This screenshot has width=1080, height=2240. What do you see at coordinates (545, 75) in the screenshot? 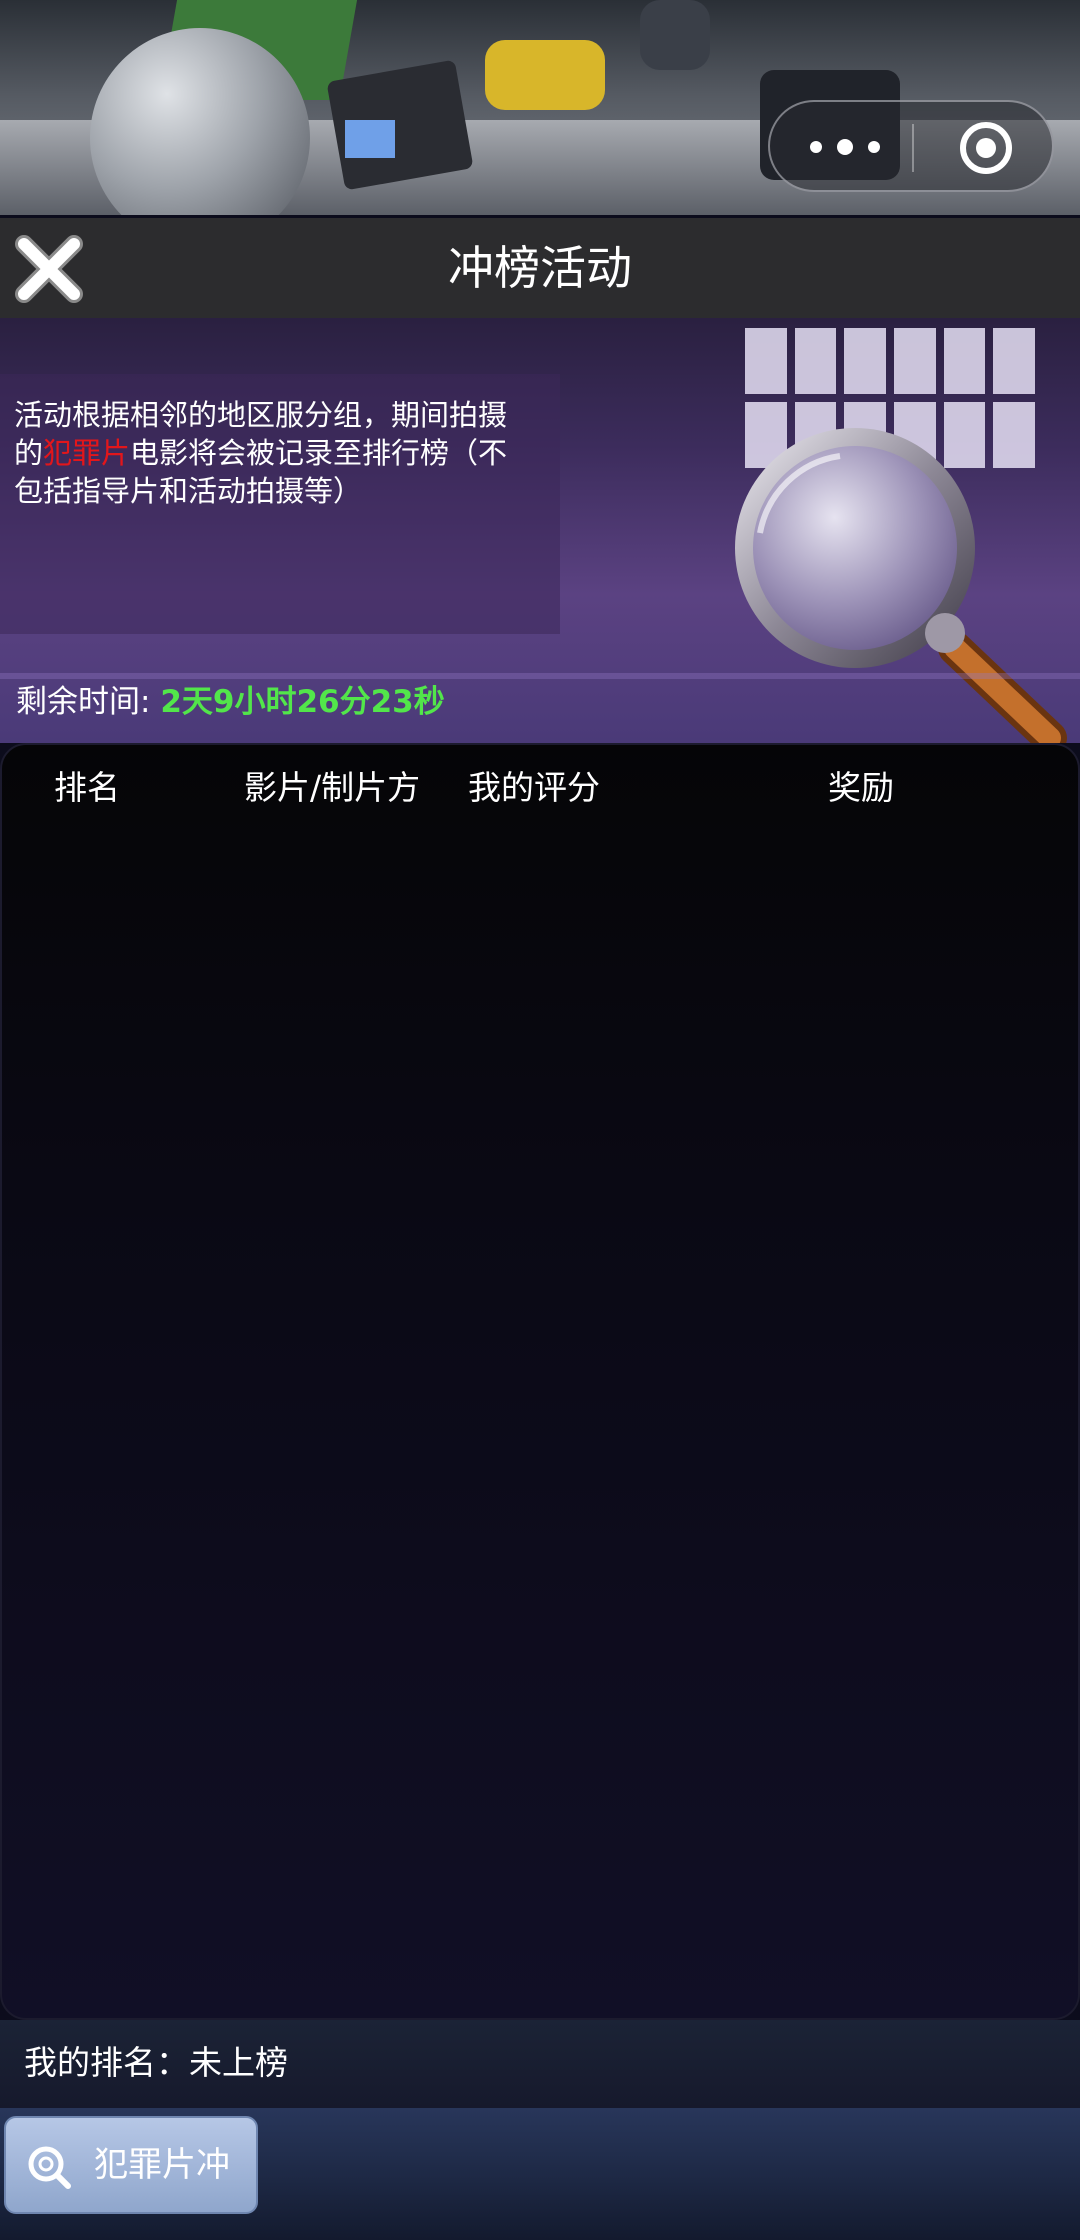
I see `scene-gold-prop` at bounding box center [545, 75].